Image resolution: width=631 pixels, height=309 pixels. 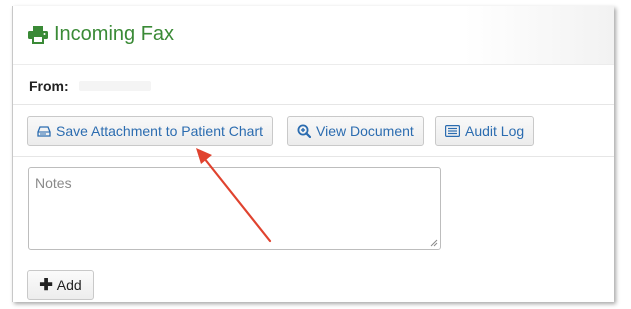 I want to click on from-value, so click(x=114, y=86).